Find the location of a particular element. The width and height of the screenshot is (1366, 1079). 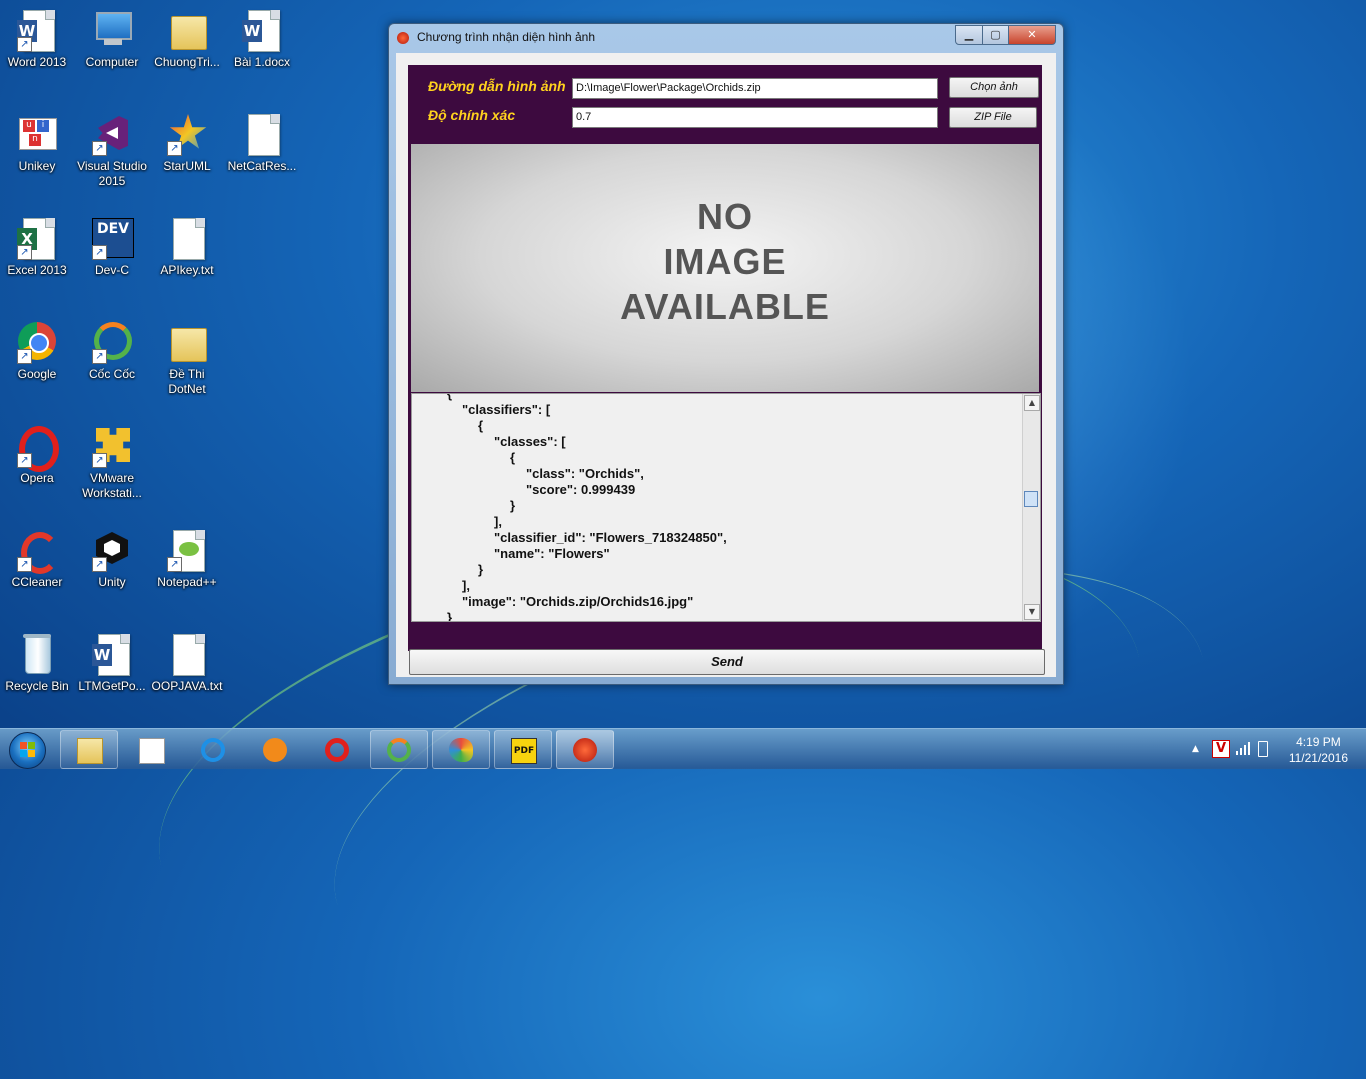

desktop-icon-unikey: u i n Unikey is located at coordinates (37, 143).